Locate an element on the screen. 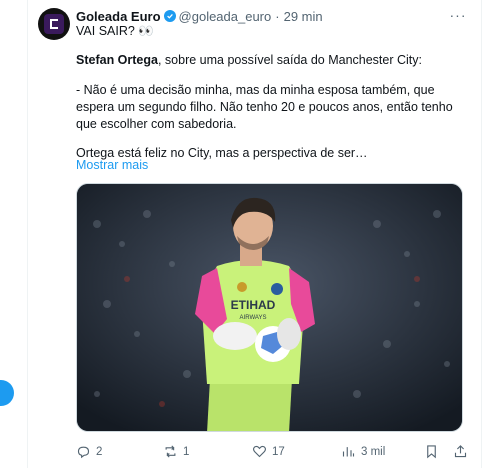 The width and height of the screenshot is (485, 468). views-button: 3 mil is located at coordinates (363, 451).